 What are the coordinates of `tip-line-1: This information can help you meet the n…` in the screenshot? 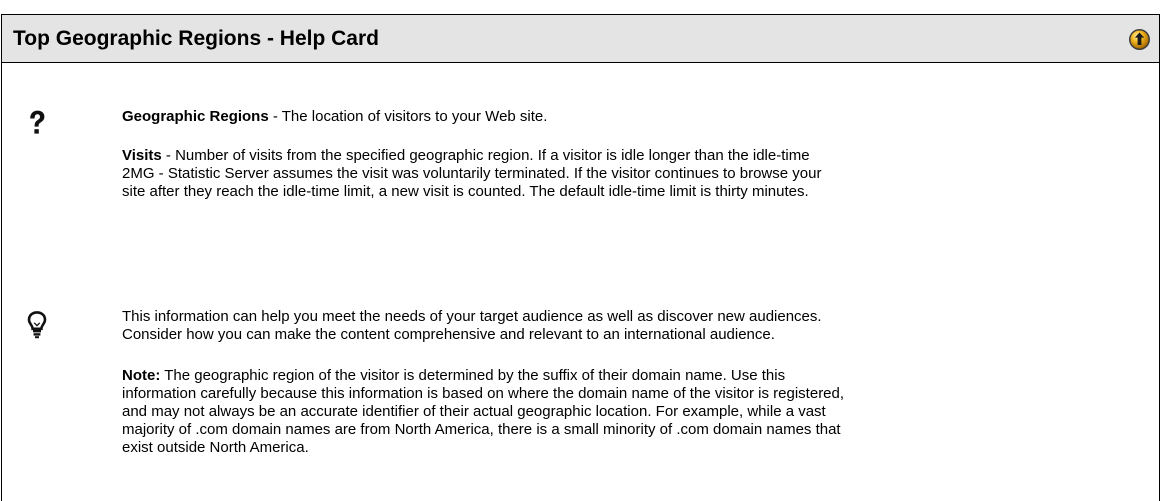 It's located at (472, 316).